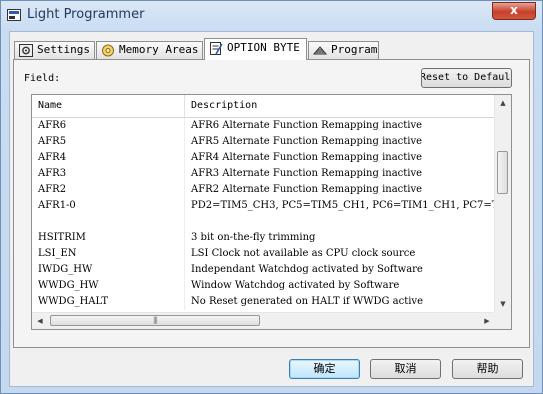 The width and height of the screenshot is (543, 394). I want to click on tab-memory-areas: Memory Areas, so click(149, 50).